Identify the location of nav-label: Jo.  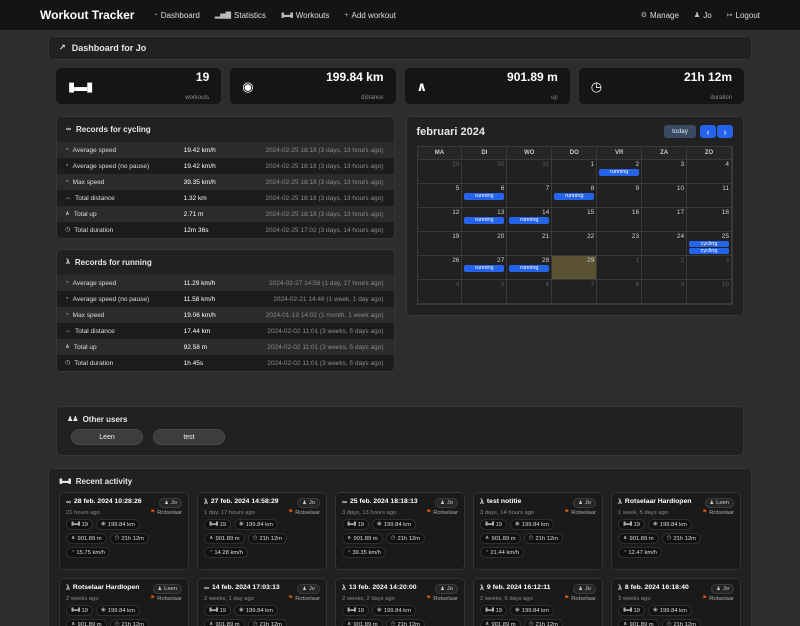
(707, 15).